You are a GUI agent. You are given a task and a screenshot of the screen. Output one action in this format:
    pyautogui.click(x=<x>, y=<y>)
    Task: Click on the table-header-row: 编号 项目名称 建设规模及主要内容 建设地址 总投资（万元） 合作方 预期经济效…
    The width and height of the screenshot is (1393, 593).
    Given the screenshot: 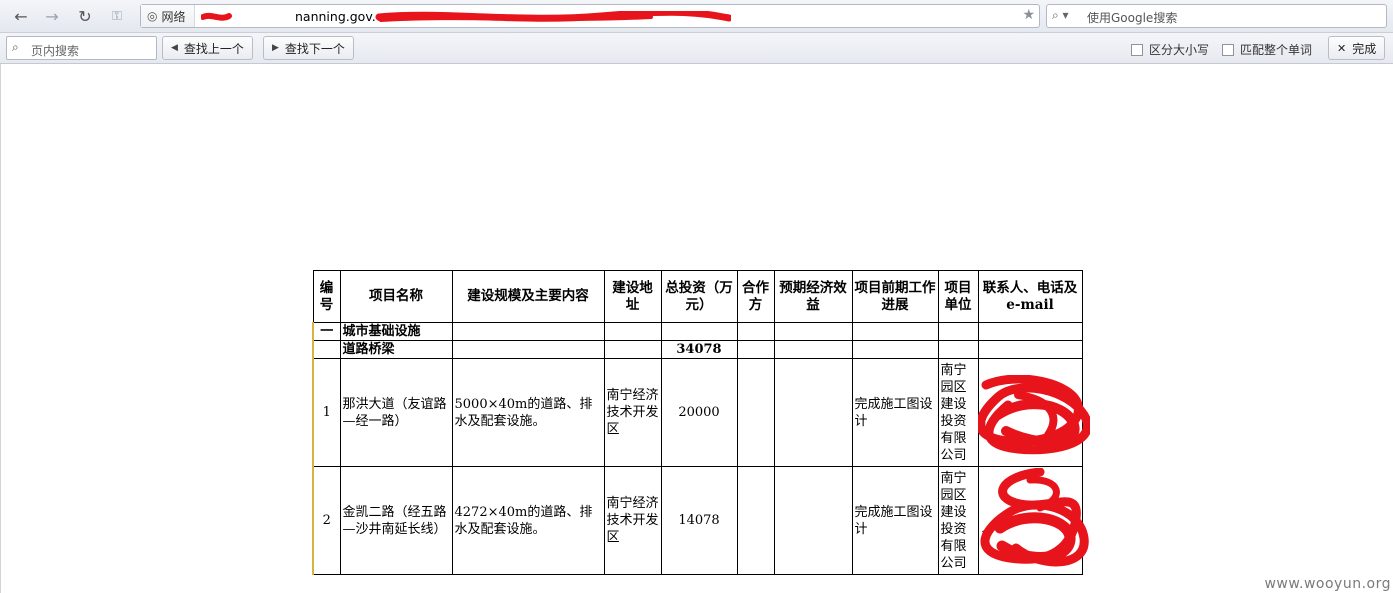 What is the action you would take?
    pyautogui.click(x=697, y=296)
    